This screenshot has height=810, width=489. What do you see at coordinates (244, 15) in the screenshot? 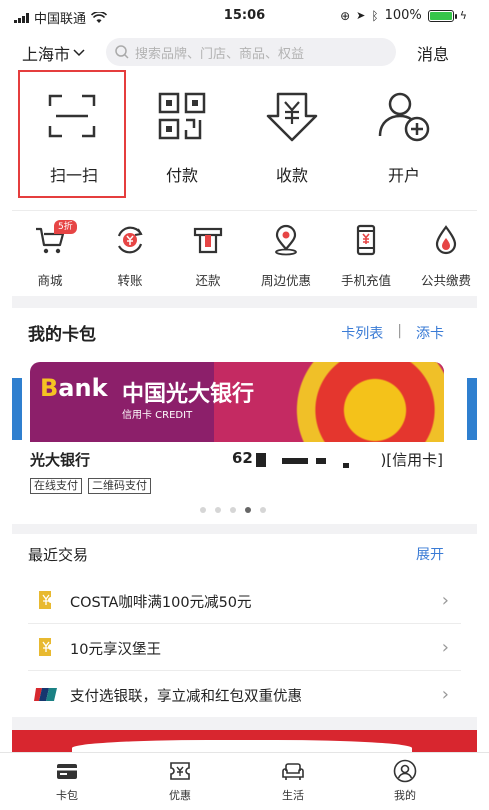
I see `status-bar: 中国联通 15:06 ⊕ ➤ ᛒ 100% ϟ` at bounding box center [244, 15].